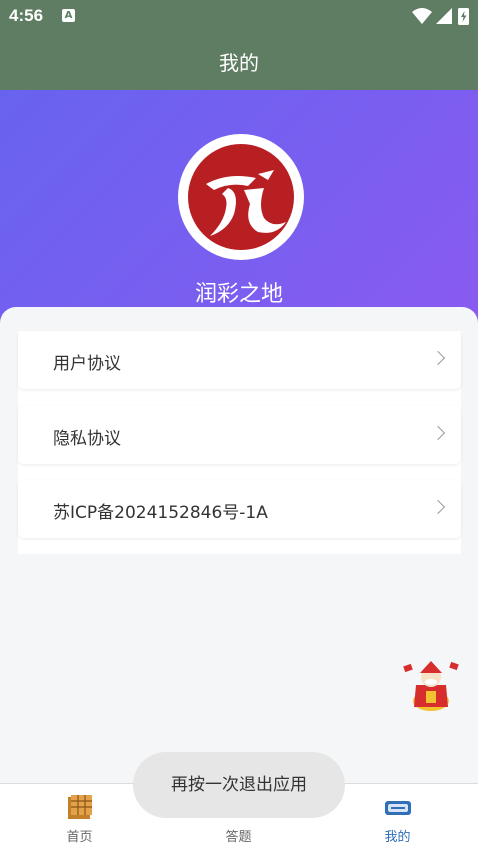 This screenshot has height=851, width=478. I want to click on avatar, so click(241, 197).